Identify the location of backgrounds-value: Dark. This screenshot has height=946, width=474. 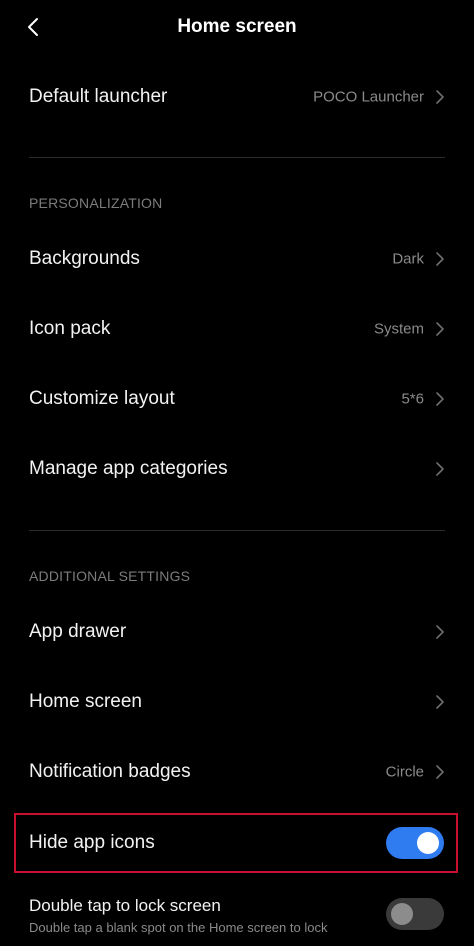
(408, 259).